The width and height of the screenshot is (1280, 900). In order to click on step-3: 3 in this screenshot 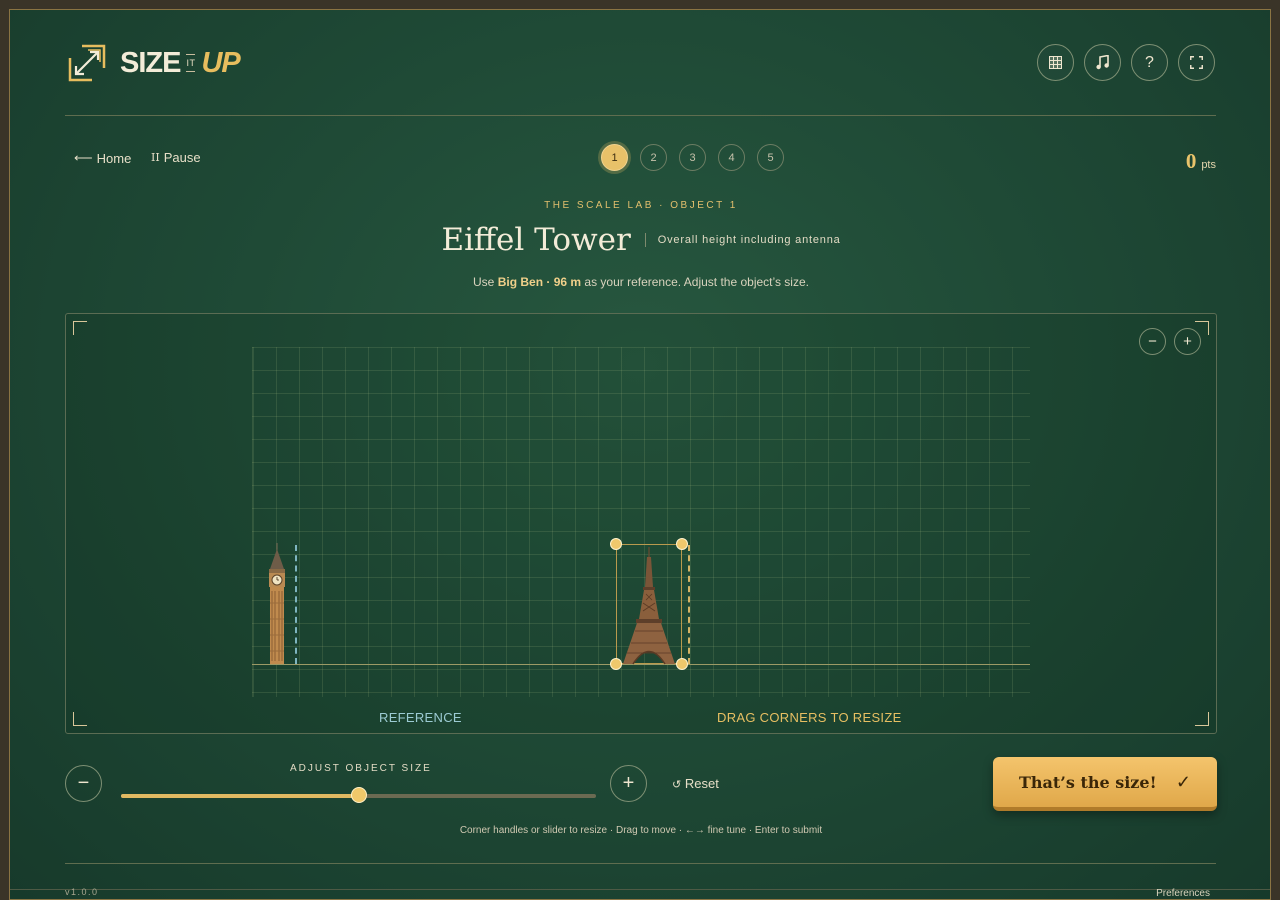, I will do `click(692, 157)`.